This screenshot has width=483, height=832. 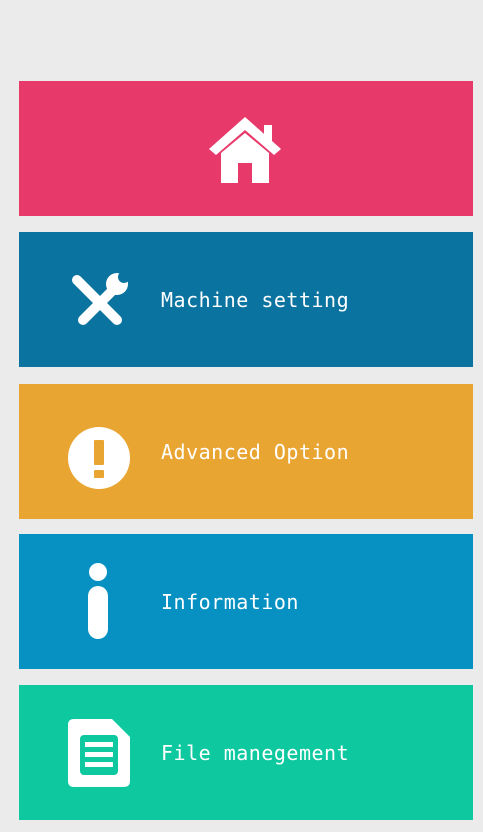 I want to click on file-management-label: File manegement, so click(x=255, y=752).